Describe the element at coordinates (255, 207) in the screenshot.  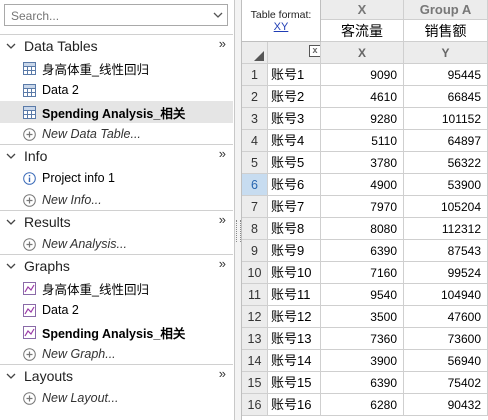
I see `row-number: 7` at that location.